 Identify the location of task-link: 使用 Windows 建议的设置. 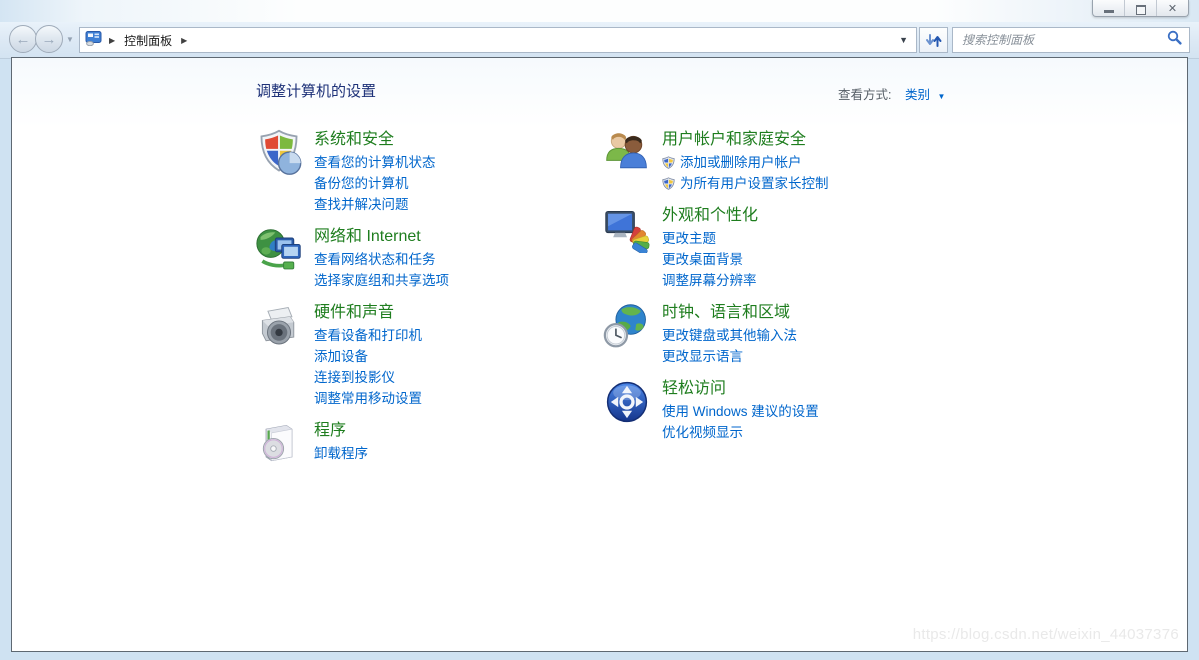
(740, 411).